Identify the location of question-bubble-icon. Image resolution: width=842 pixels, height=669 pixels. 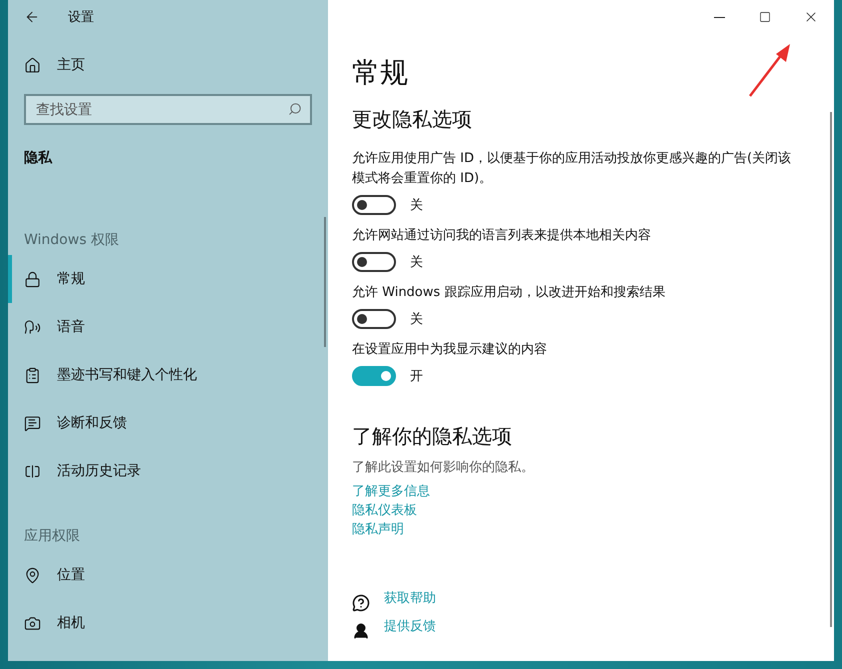
(361, 603).